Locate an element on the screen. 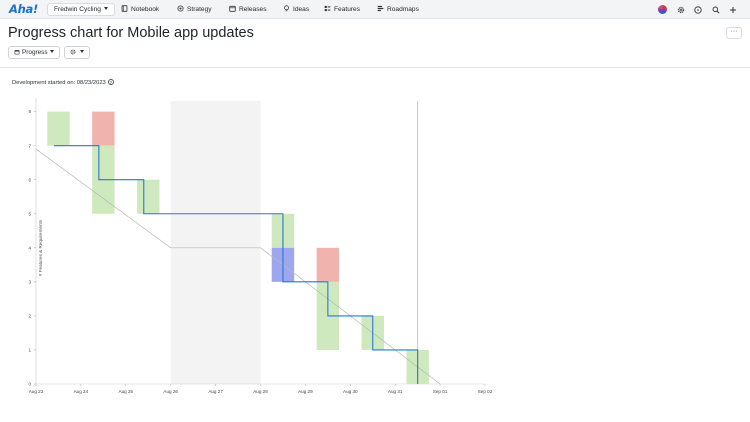 The image size is (750, 422). x-tick-label: Aug 30 is located at coordinates (350, 391).